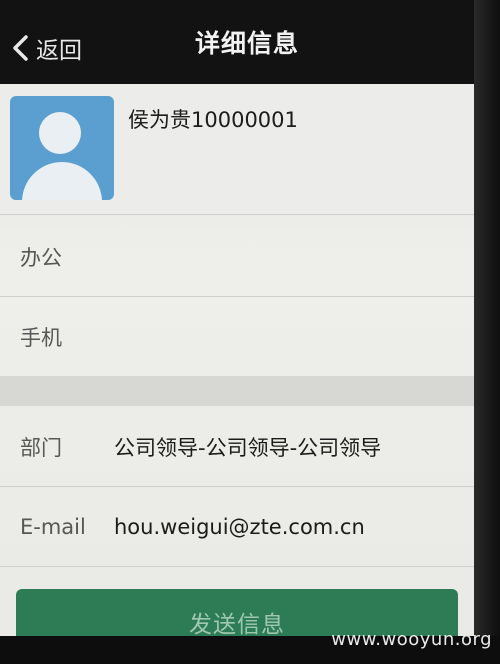 The image size is (500, 664). I want to click on section-separator, so click(237, 391).